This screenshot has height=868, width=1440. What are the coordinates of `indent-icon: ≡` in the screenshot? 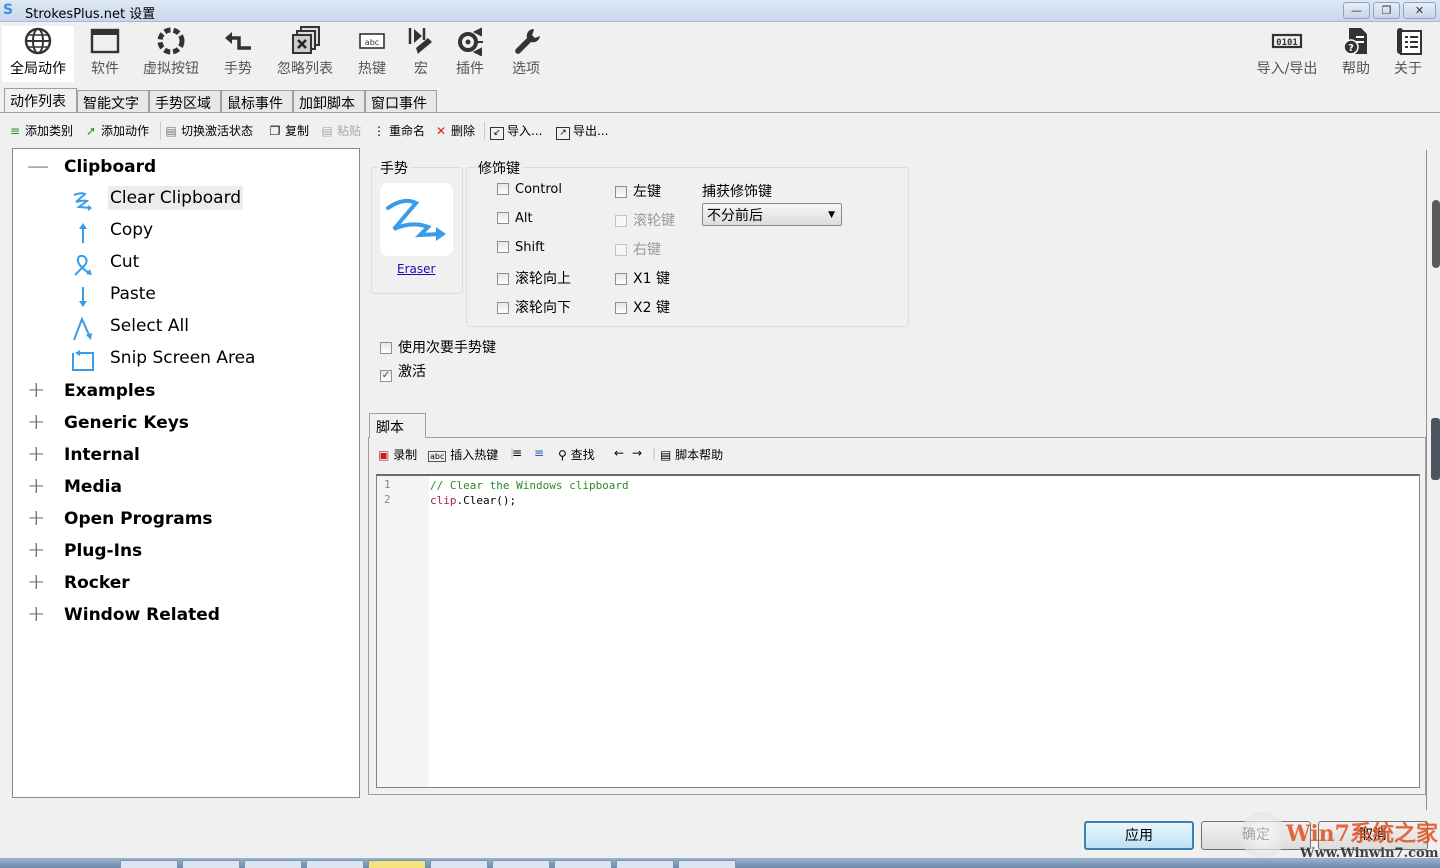 It's located at (517, 453).